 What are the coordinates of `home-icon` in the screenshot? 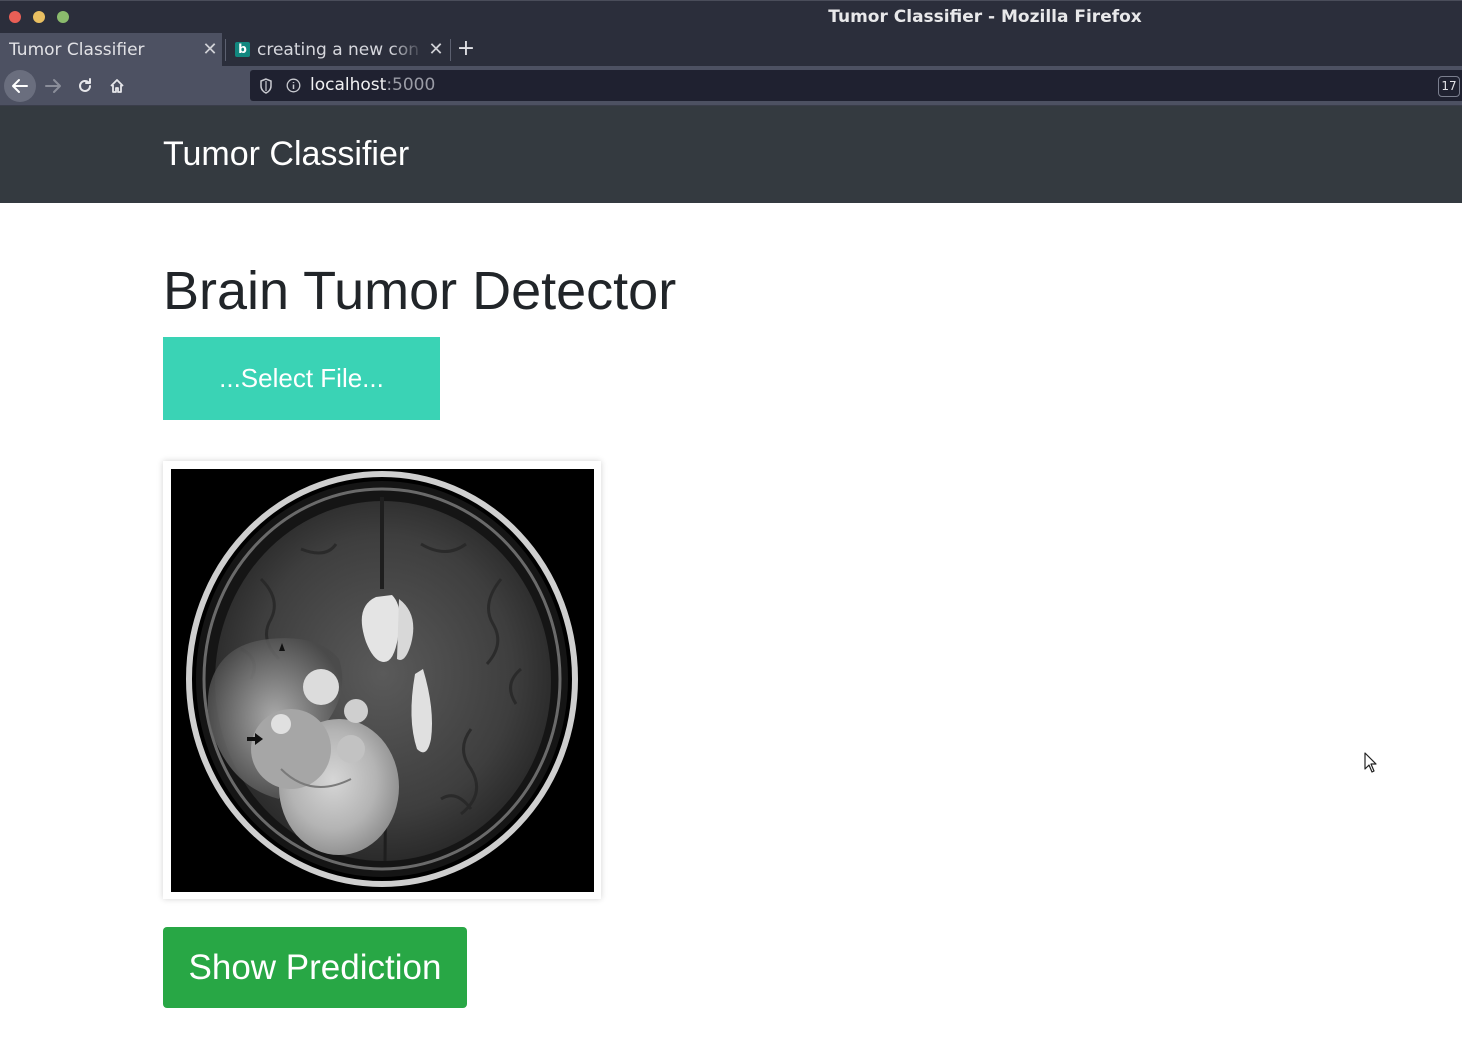 It's located at (117, 86).